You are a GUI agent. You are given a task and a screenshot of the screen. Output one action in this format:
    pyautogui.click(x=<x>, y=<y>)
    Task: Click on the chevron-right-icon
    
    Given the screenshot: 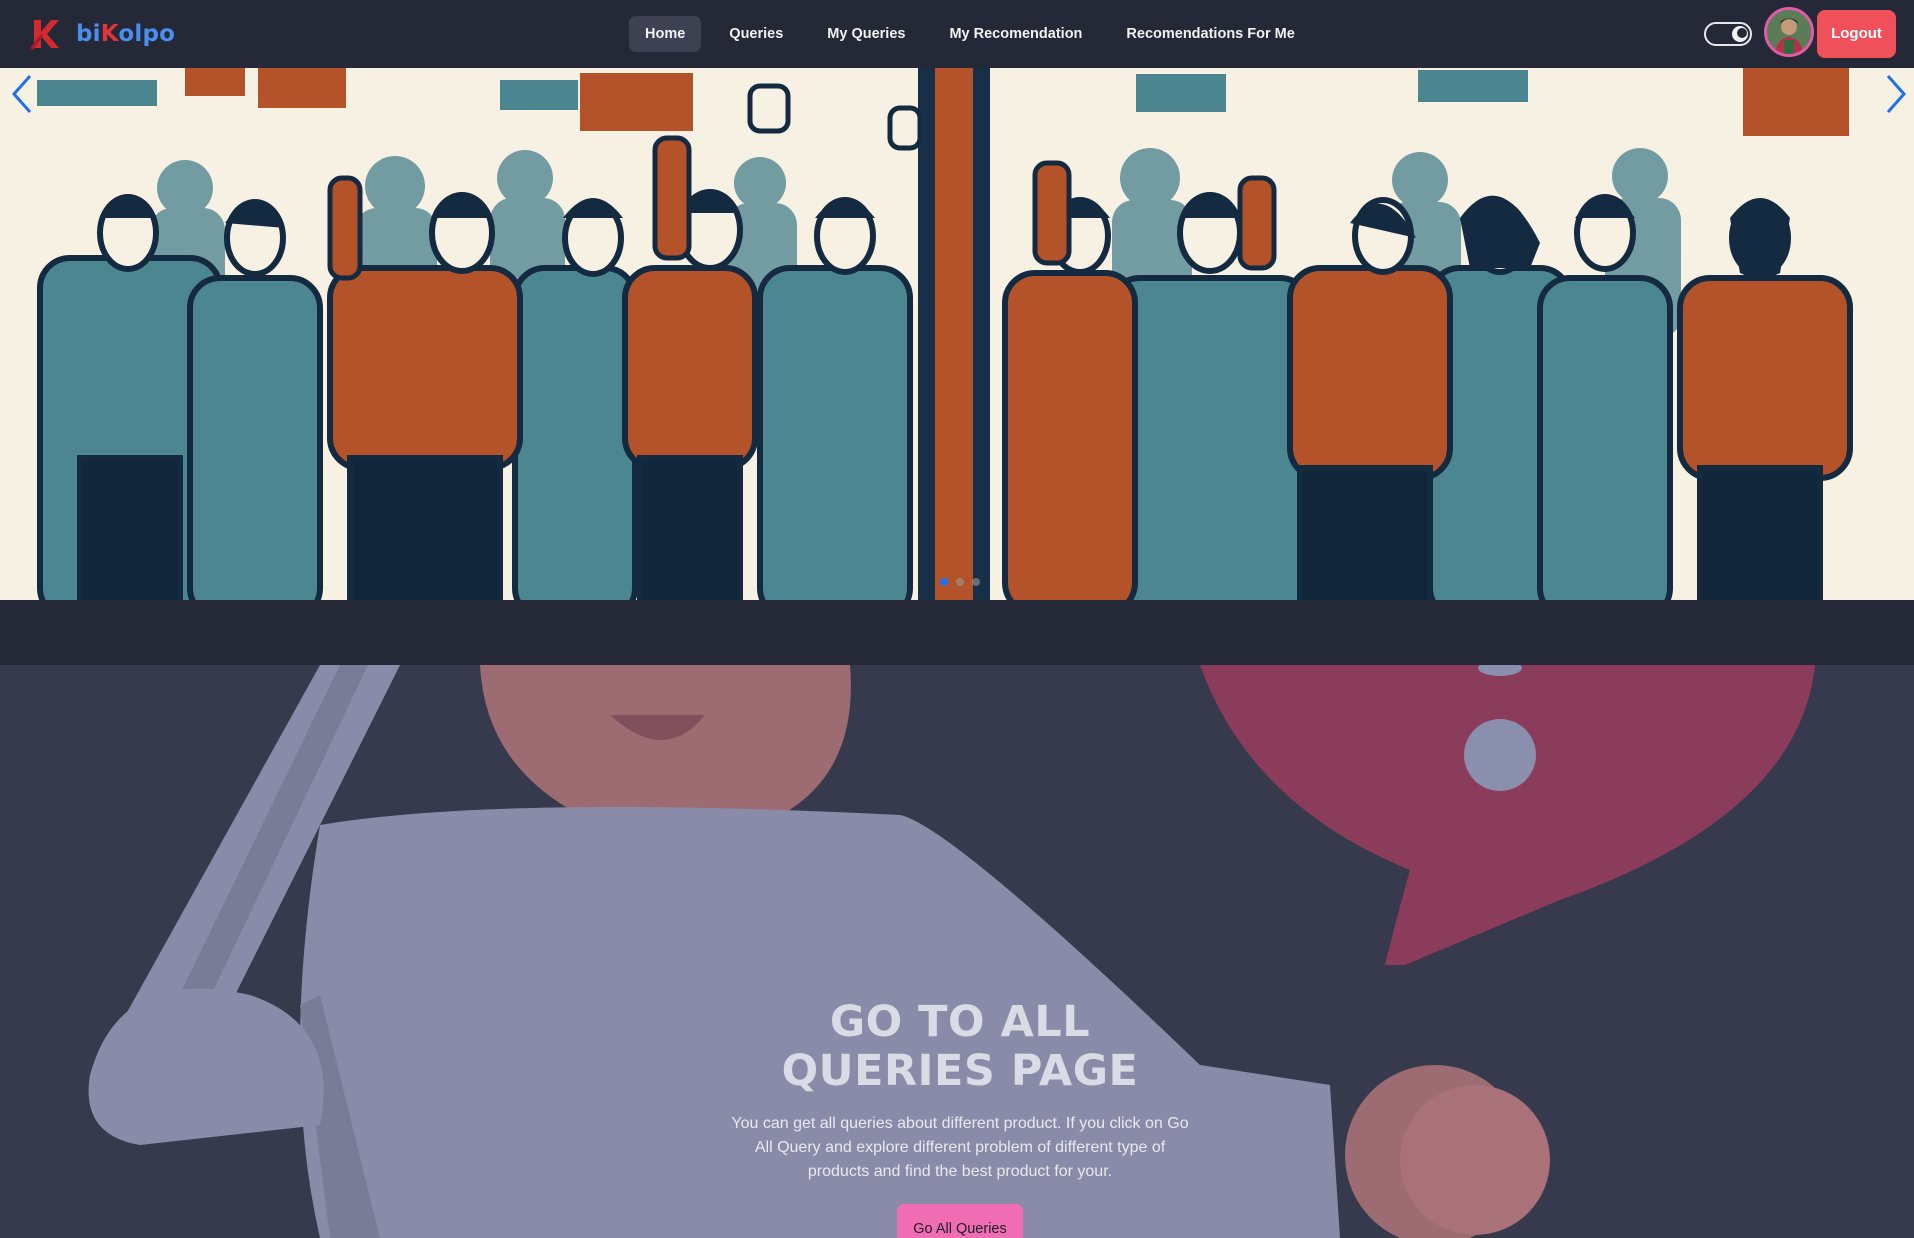 What is the action you would take?
    pyautogui.click(x=1894, y=94)
    